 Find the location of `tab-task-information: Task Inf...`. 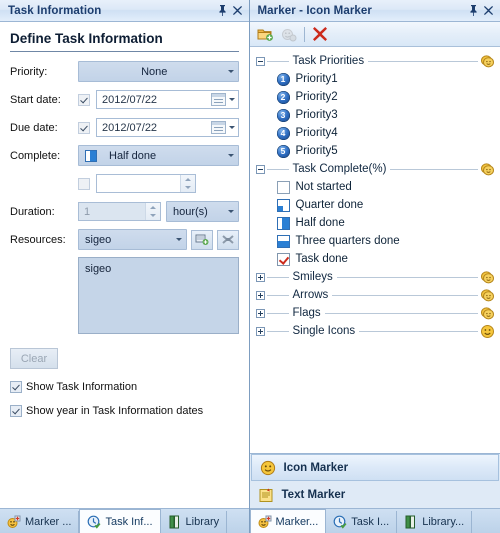

tab-task-information: Task Inf... is located at coordinates (120, 521).